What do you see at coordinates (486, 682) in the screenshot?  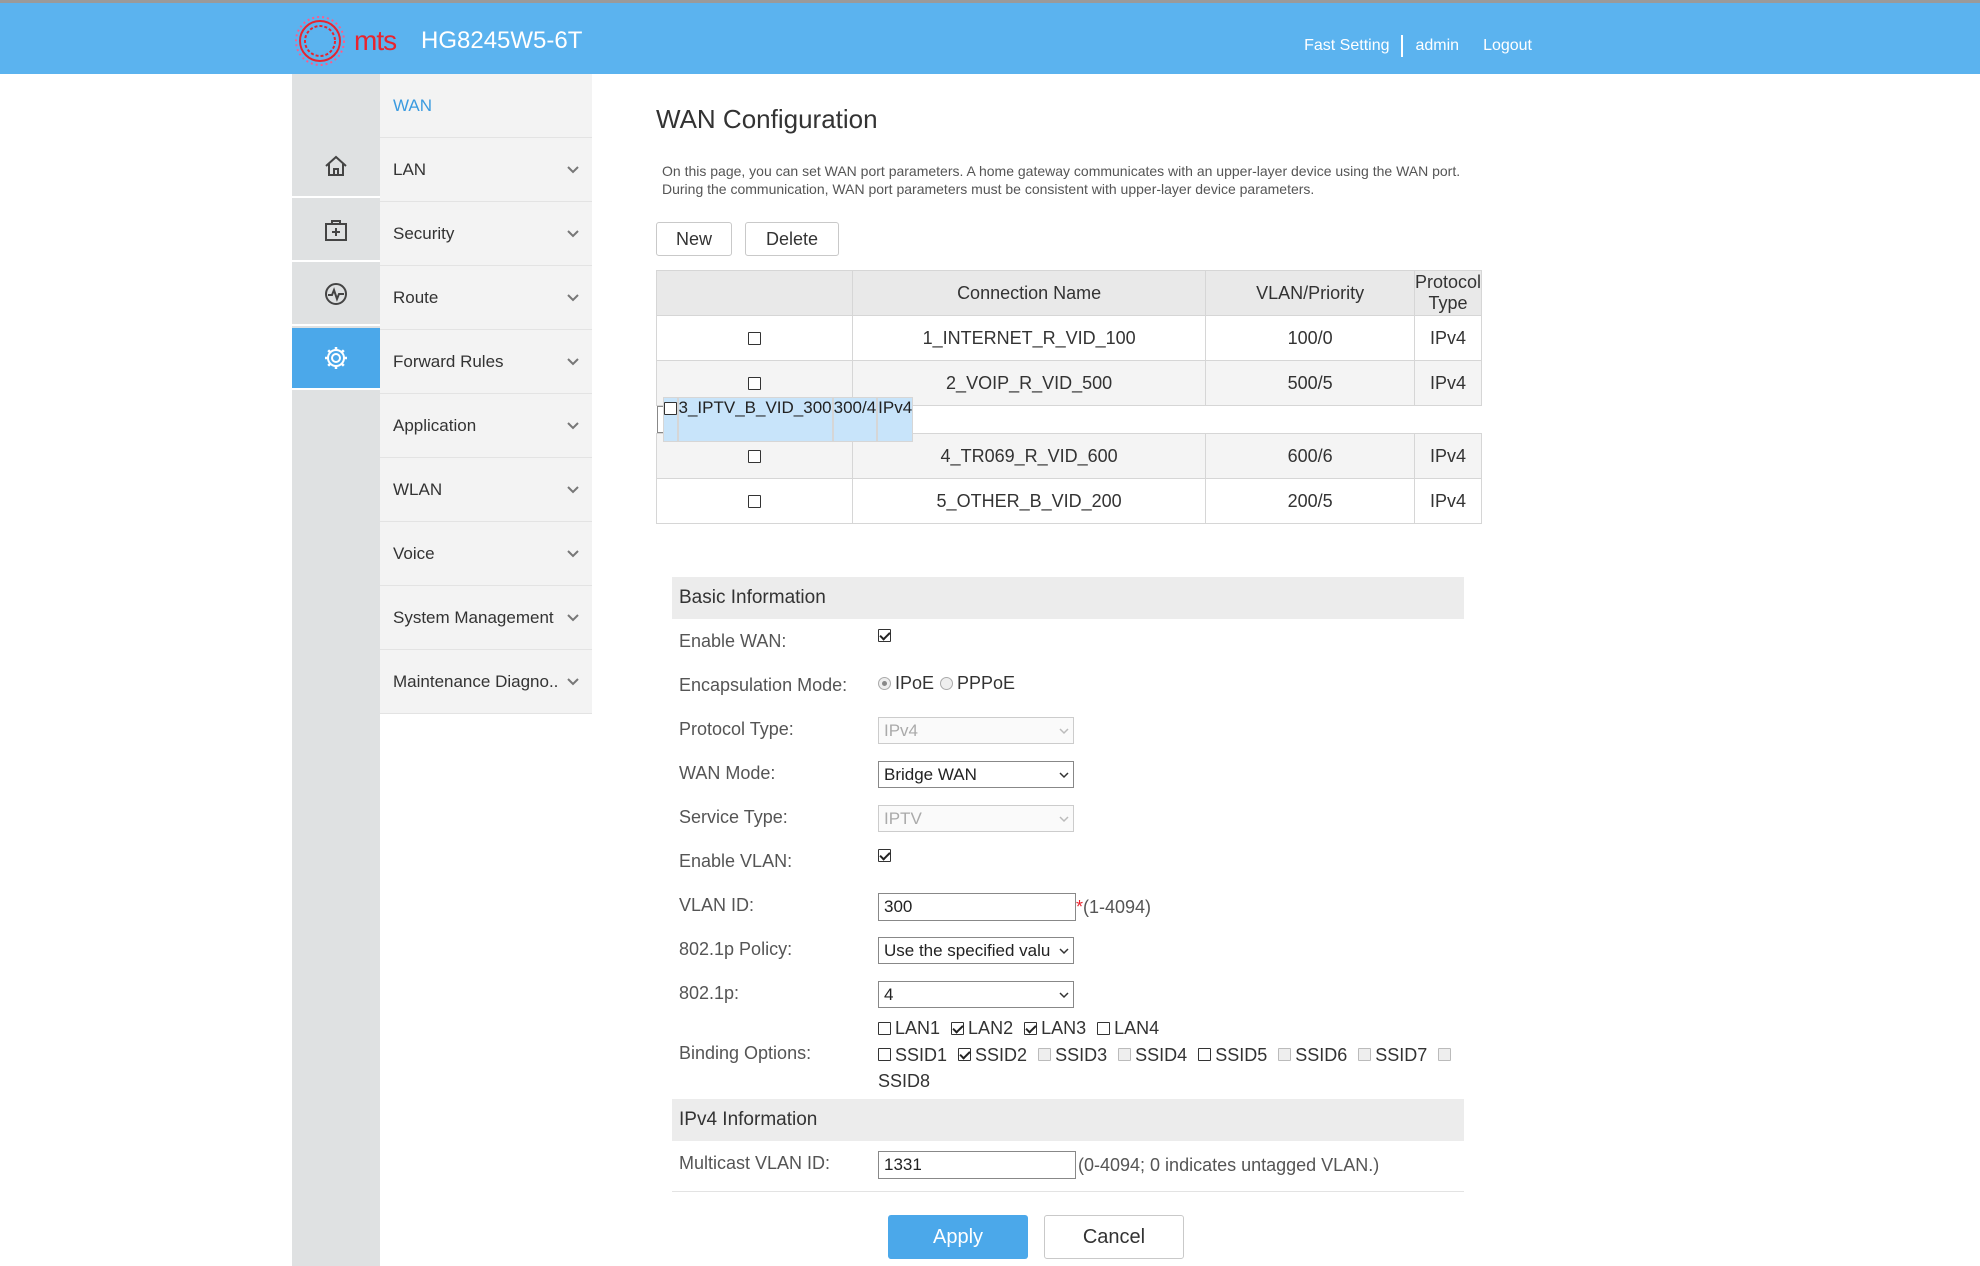 I see `sidebar-item-maintenance: Maintenance Diagno..` at bounding box center [486, 682].